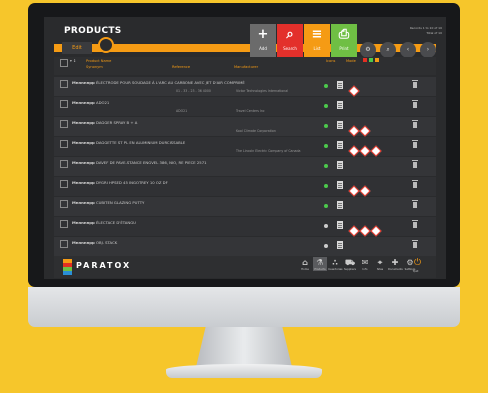 The height and width of the screenshot is (393, 488). What do you see at coordinates (171, 182) in the screenshot?
I see `row-product-name: DYGRI HPSED 45 INGOTREY 10 OZ DF` at bounding box center [171, 182].